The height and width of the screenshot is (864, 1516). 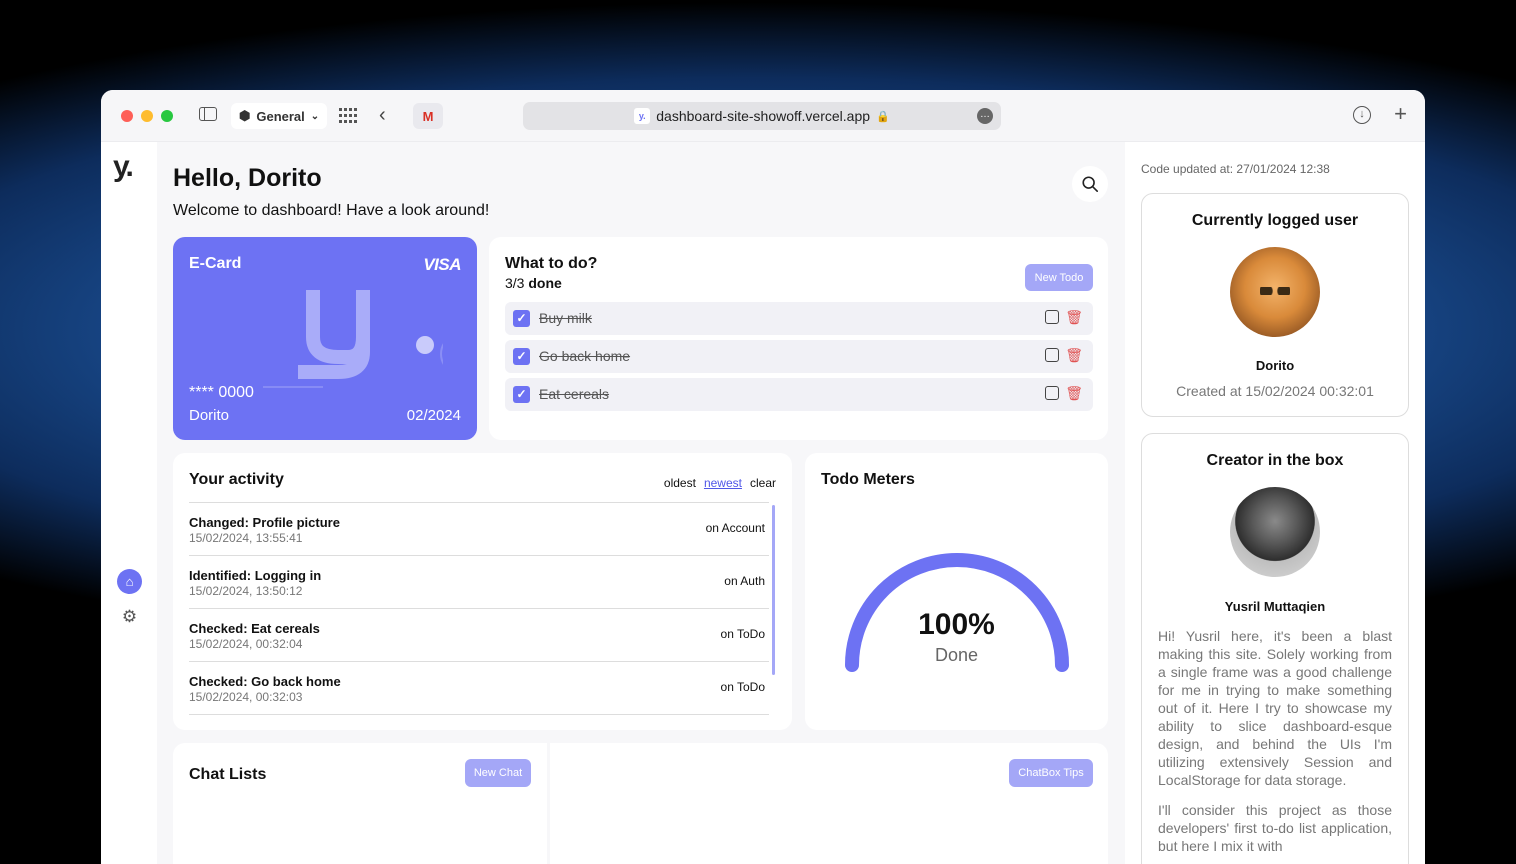 I want to click on back-arrow-icon: ‹, so click(x=382, y=115).